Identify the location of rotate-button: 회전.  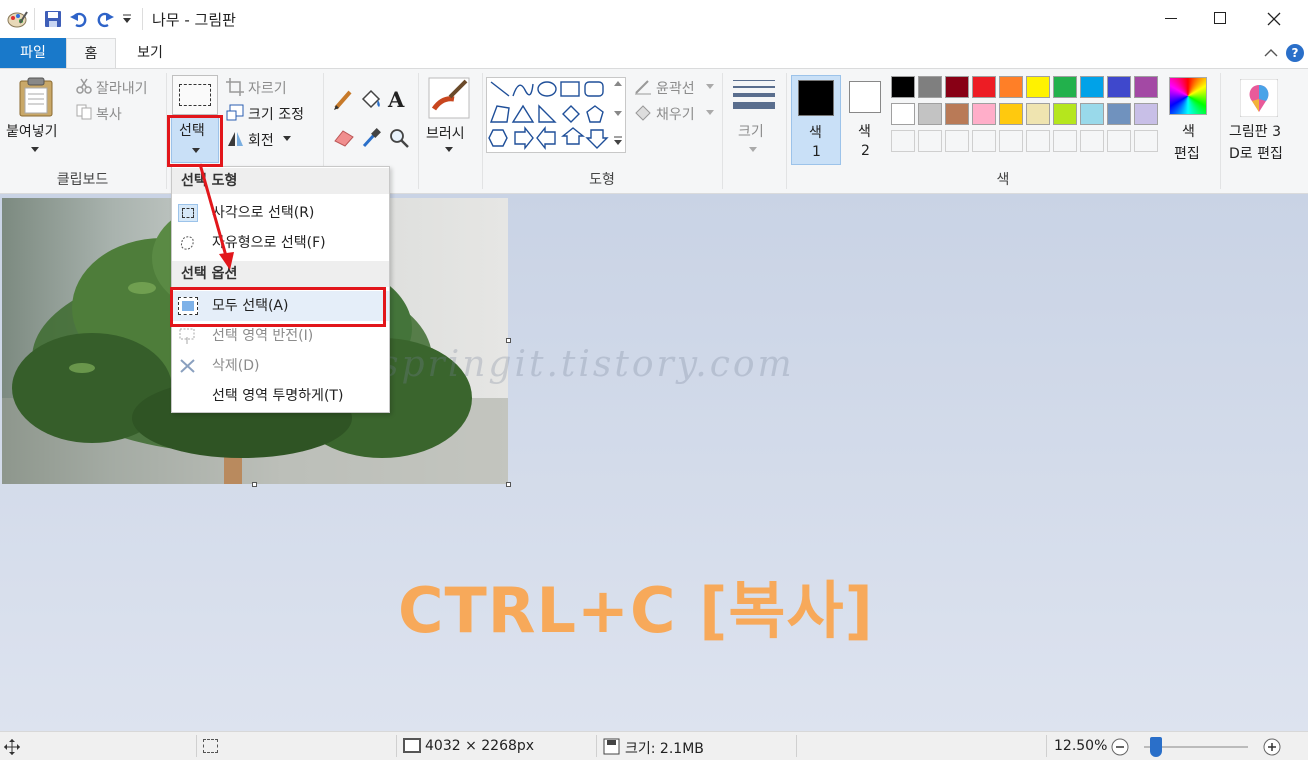
(261, 140).